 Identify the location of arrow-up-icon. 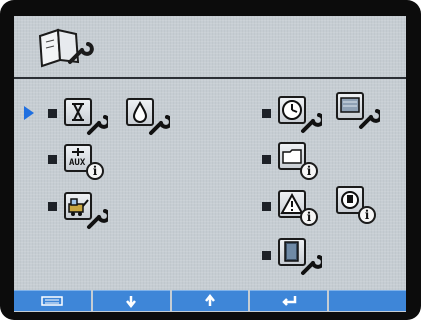
(210, 300).